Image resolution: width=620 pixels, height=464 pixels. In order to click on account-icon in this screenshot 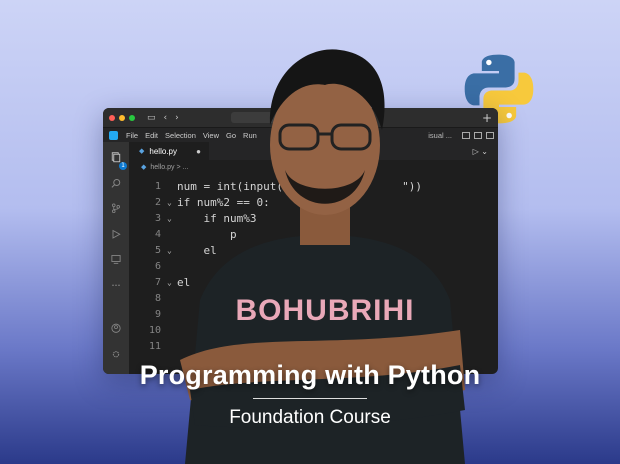, I will do `click(116, 328)`.